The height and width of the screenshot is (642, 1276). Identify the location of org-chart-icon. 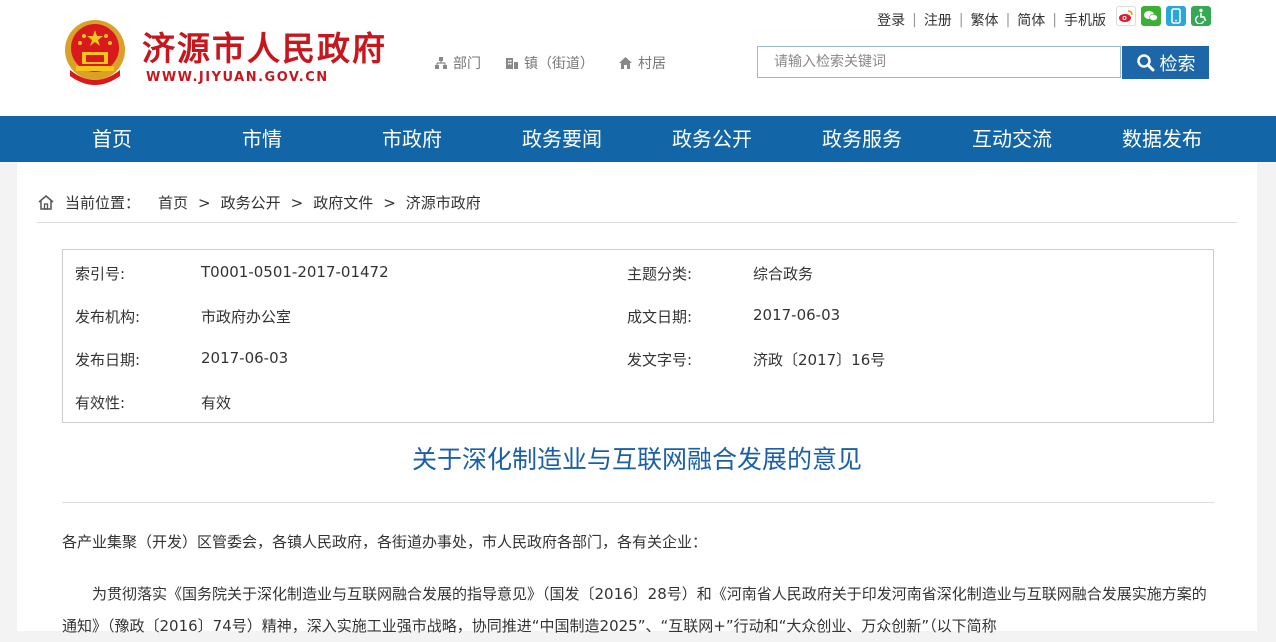
(441, 63).